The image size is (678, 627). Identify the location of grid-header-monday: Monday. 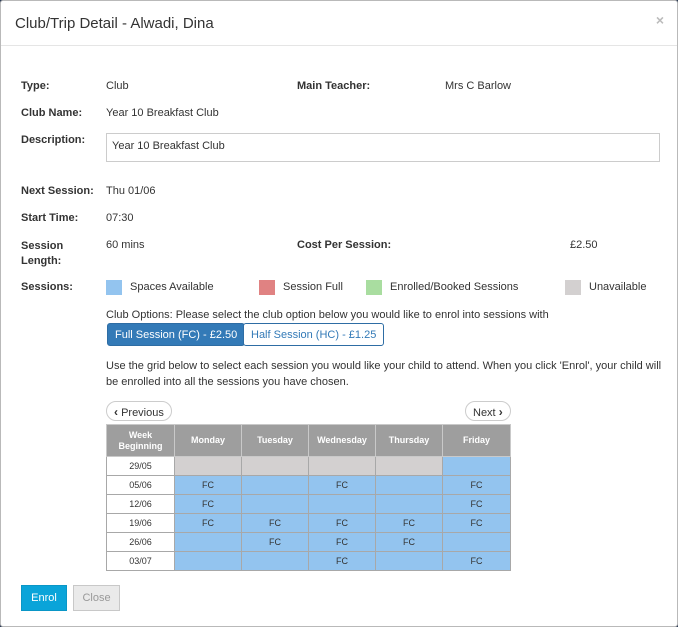
(208, 440).